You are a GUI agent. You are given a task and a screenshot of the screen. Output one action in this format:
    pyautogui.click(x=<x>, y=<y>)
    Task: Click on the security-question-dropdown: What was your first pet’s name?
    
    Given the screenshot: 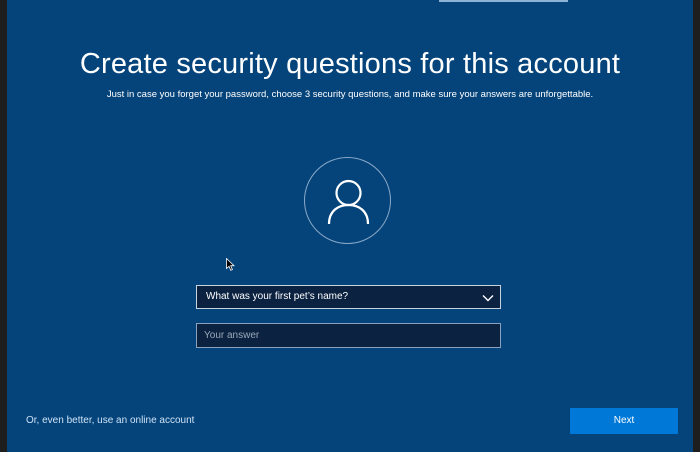 What is the action you would take?
    pyautogui.click(x=348, y=297)
    